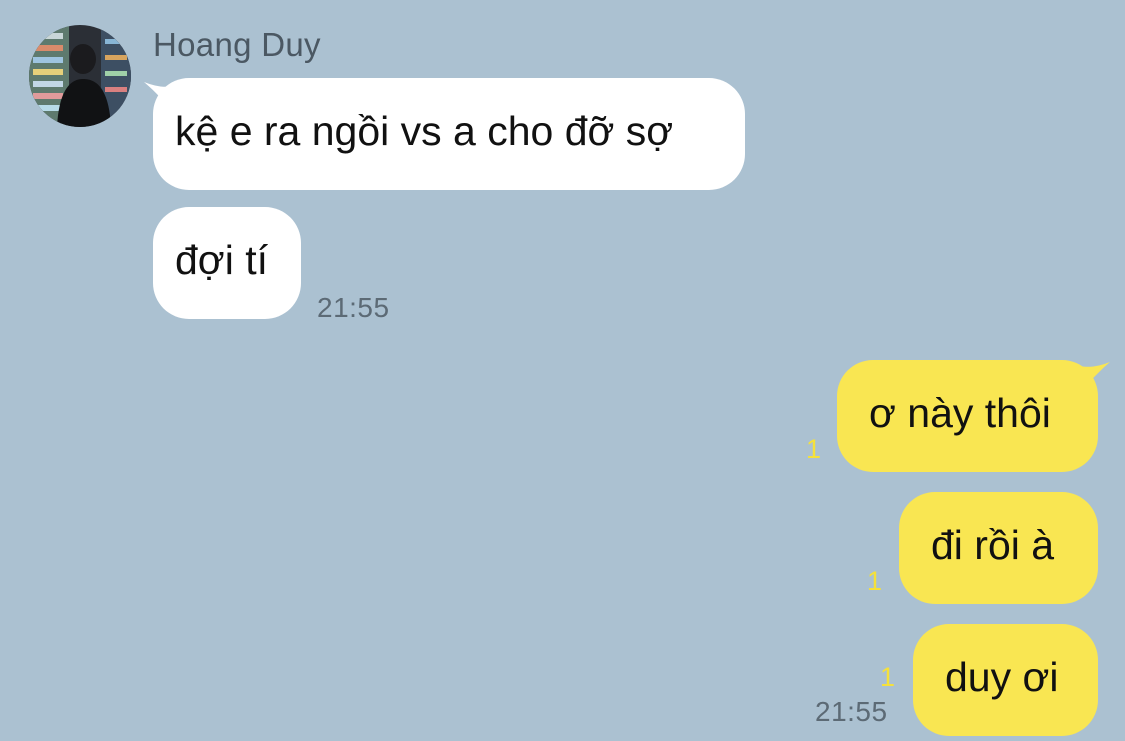 The width and height of the screenshot is (1125, 741). Describe the element at coordinates (1002, 676) in the screenshot. I see `message-text: duy ơi` at that location.